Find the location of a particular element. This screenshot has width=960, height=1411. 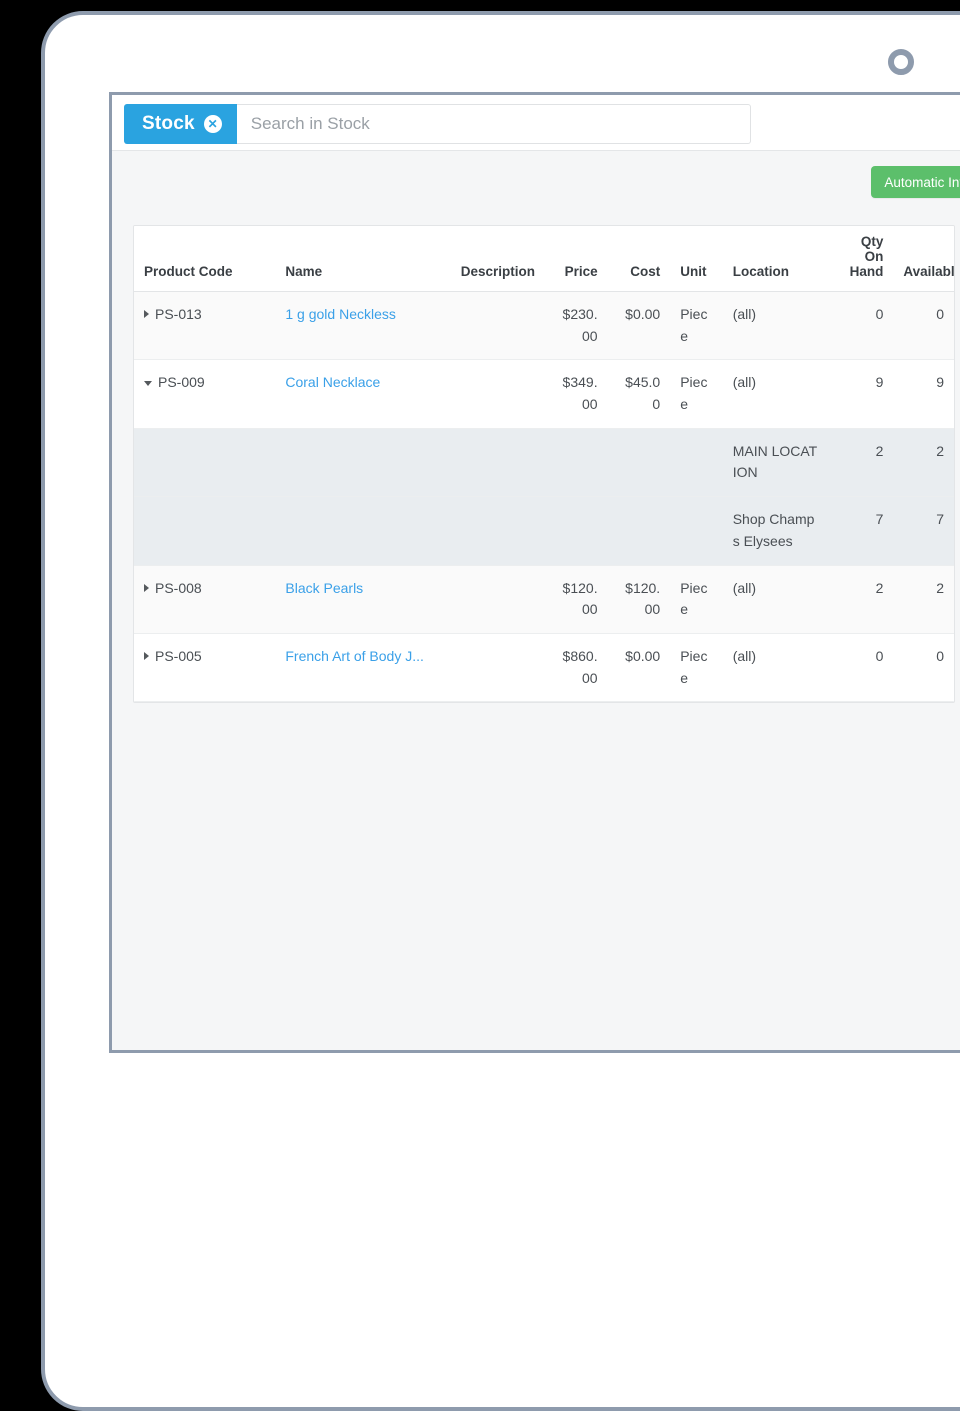

cell-location: MAIN LOCATION is located at coordinates (775, 463).